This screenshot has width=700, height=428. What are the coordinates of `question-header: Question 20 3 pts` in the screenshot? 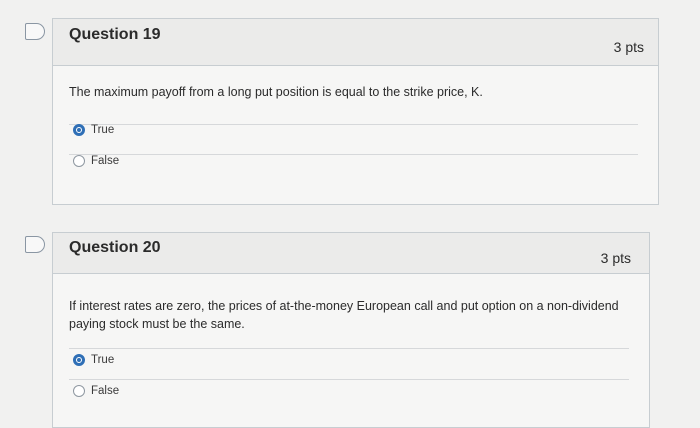 It's located at (351, 253).